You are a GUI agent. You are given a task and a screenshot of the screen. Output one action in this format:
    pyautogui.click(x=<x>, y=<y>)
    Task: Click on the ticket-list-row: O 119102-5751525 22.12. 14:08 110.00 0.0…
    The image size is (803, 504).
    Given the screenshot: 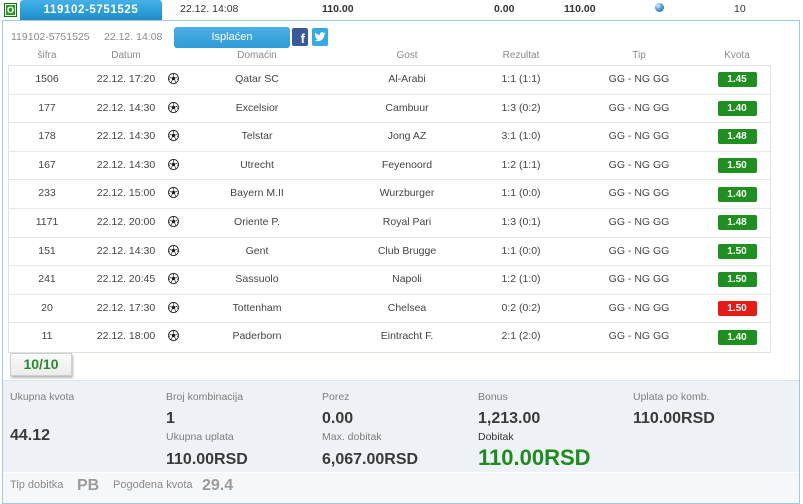 What is the action you would take?
    pyautogui.click(x=401, y=10)
    